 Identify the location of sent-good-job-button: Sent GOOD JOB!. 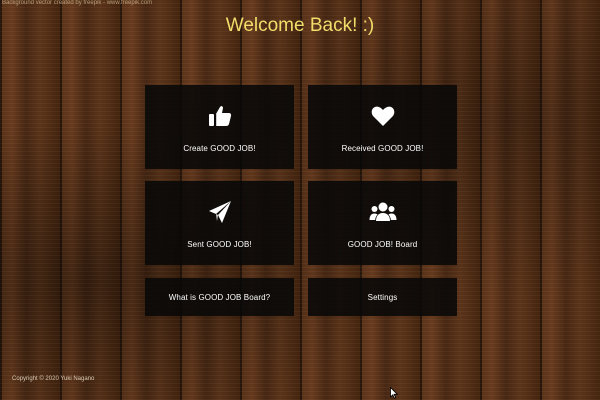
(219, 223).